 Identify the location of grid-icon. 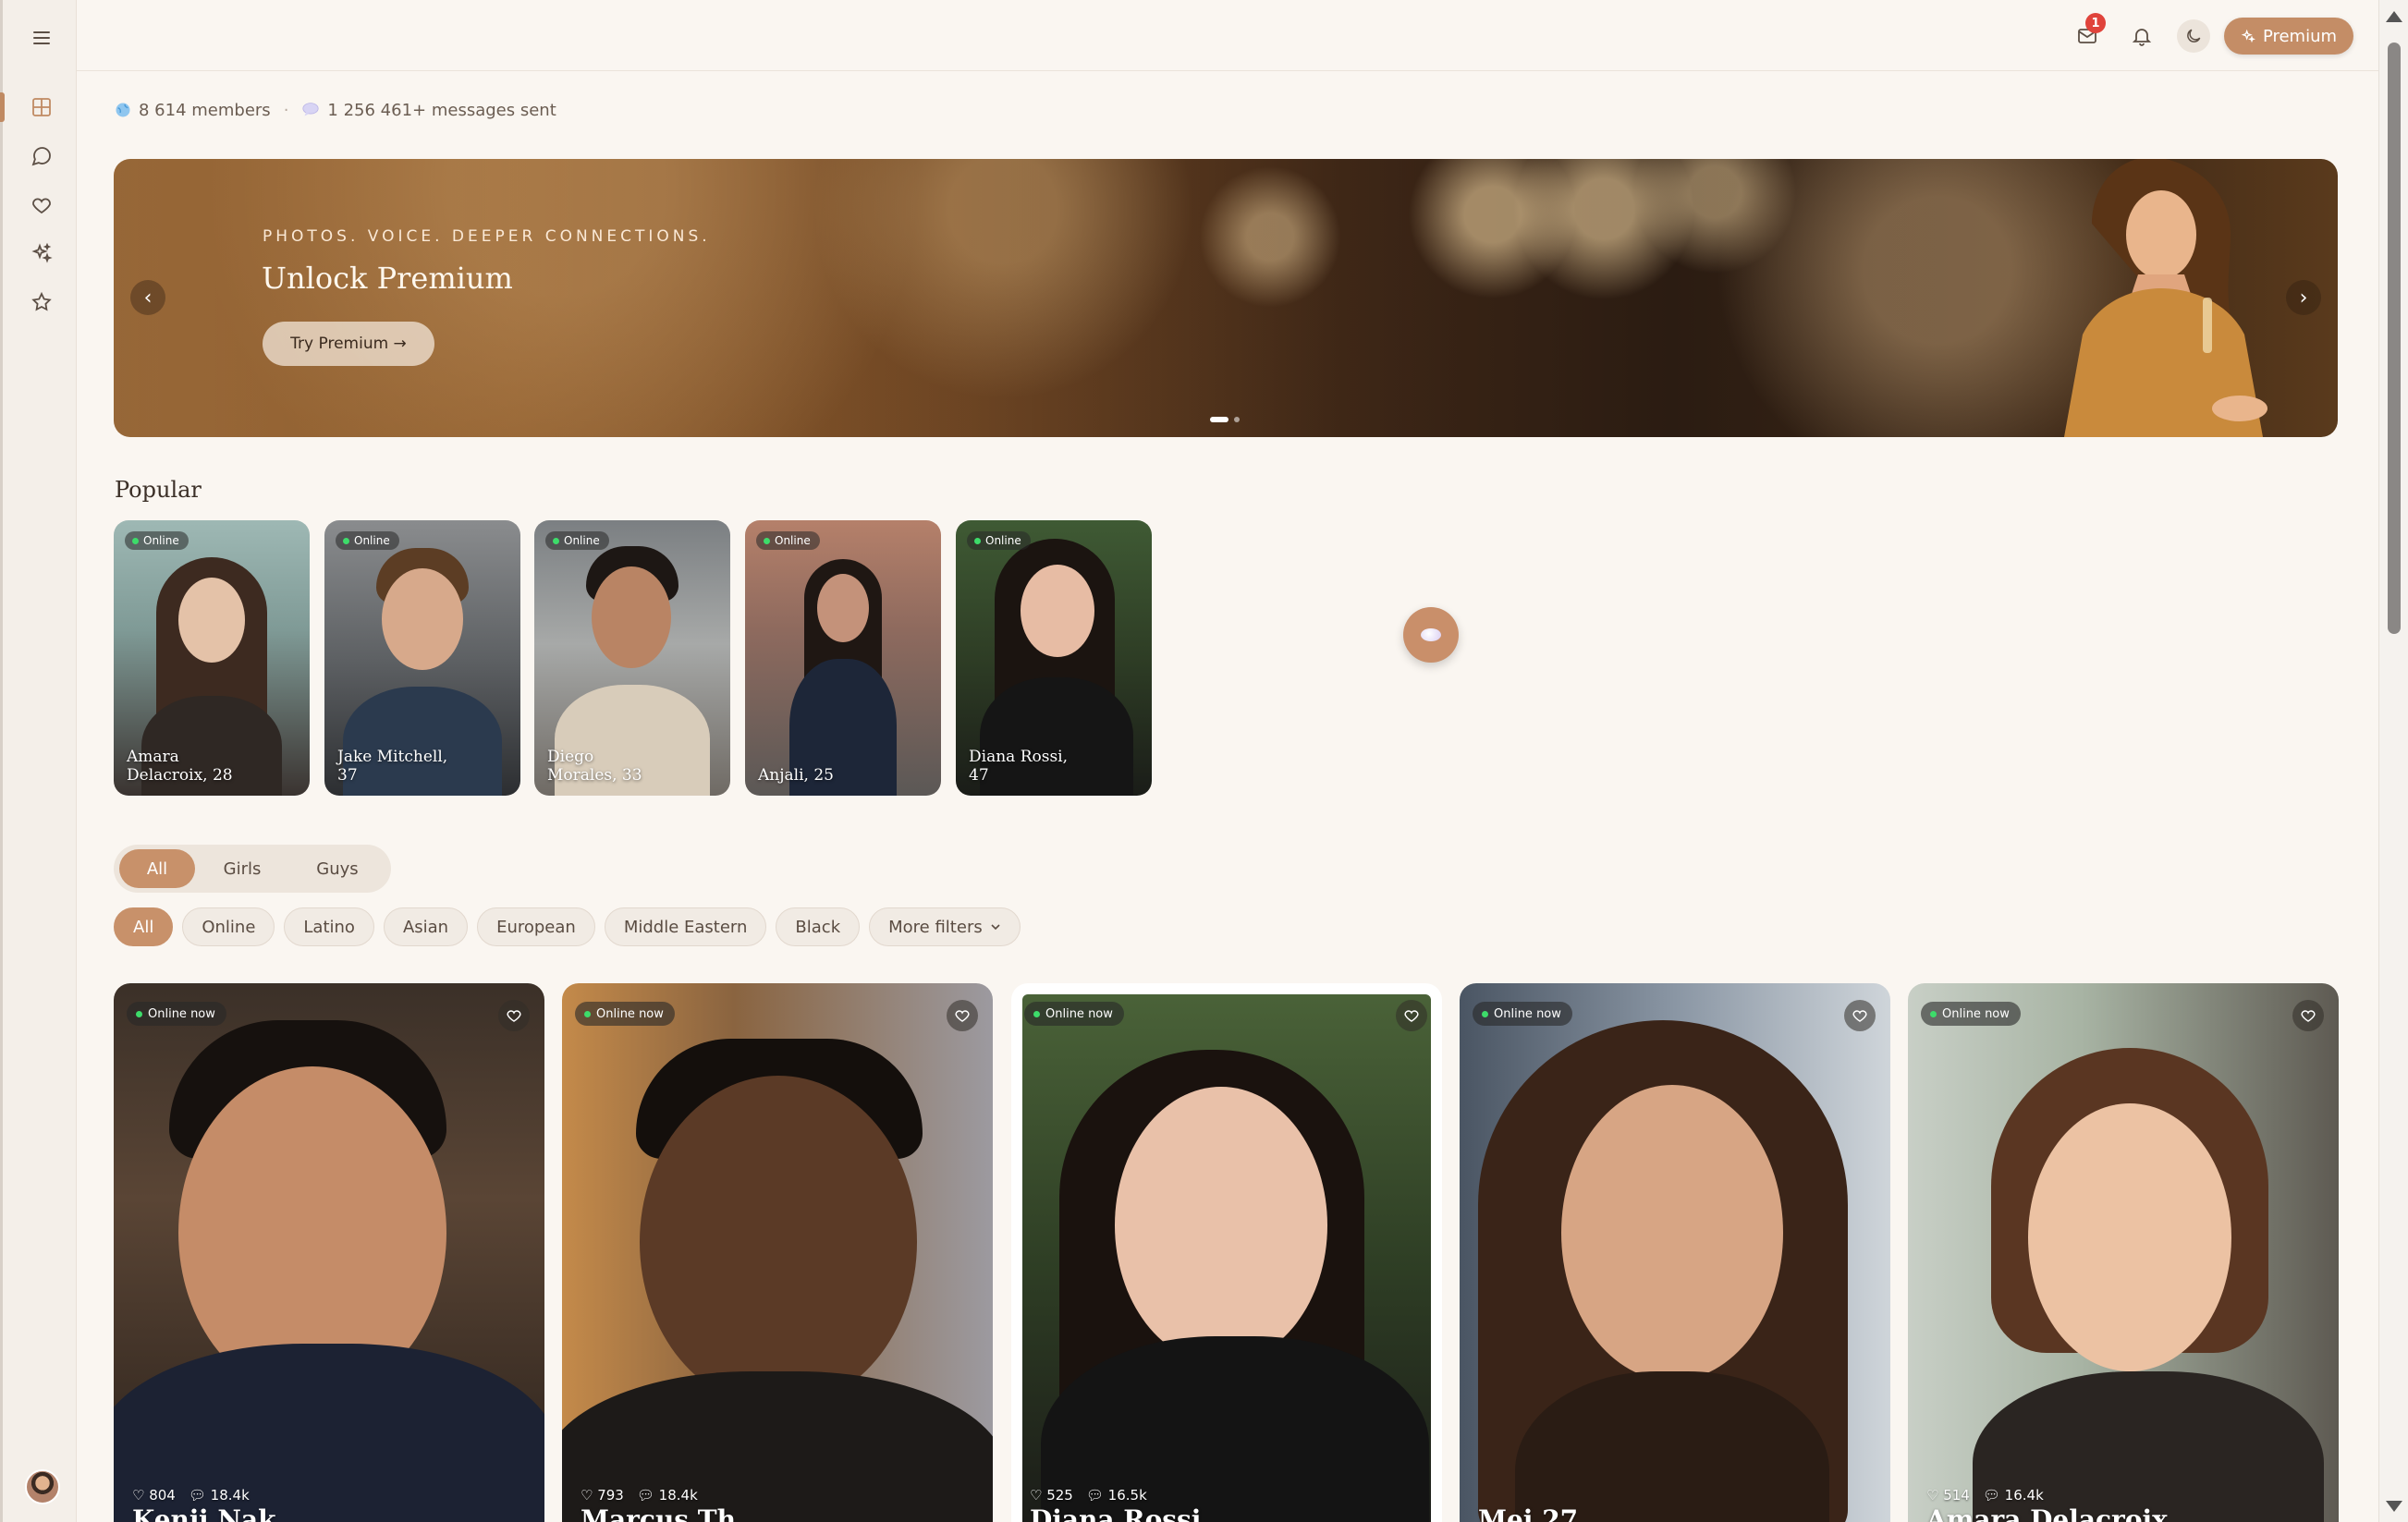
(41, 107).